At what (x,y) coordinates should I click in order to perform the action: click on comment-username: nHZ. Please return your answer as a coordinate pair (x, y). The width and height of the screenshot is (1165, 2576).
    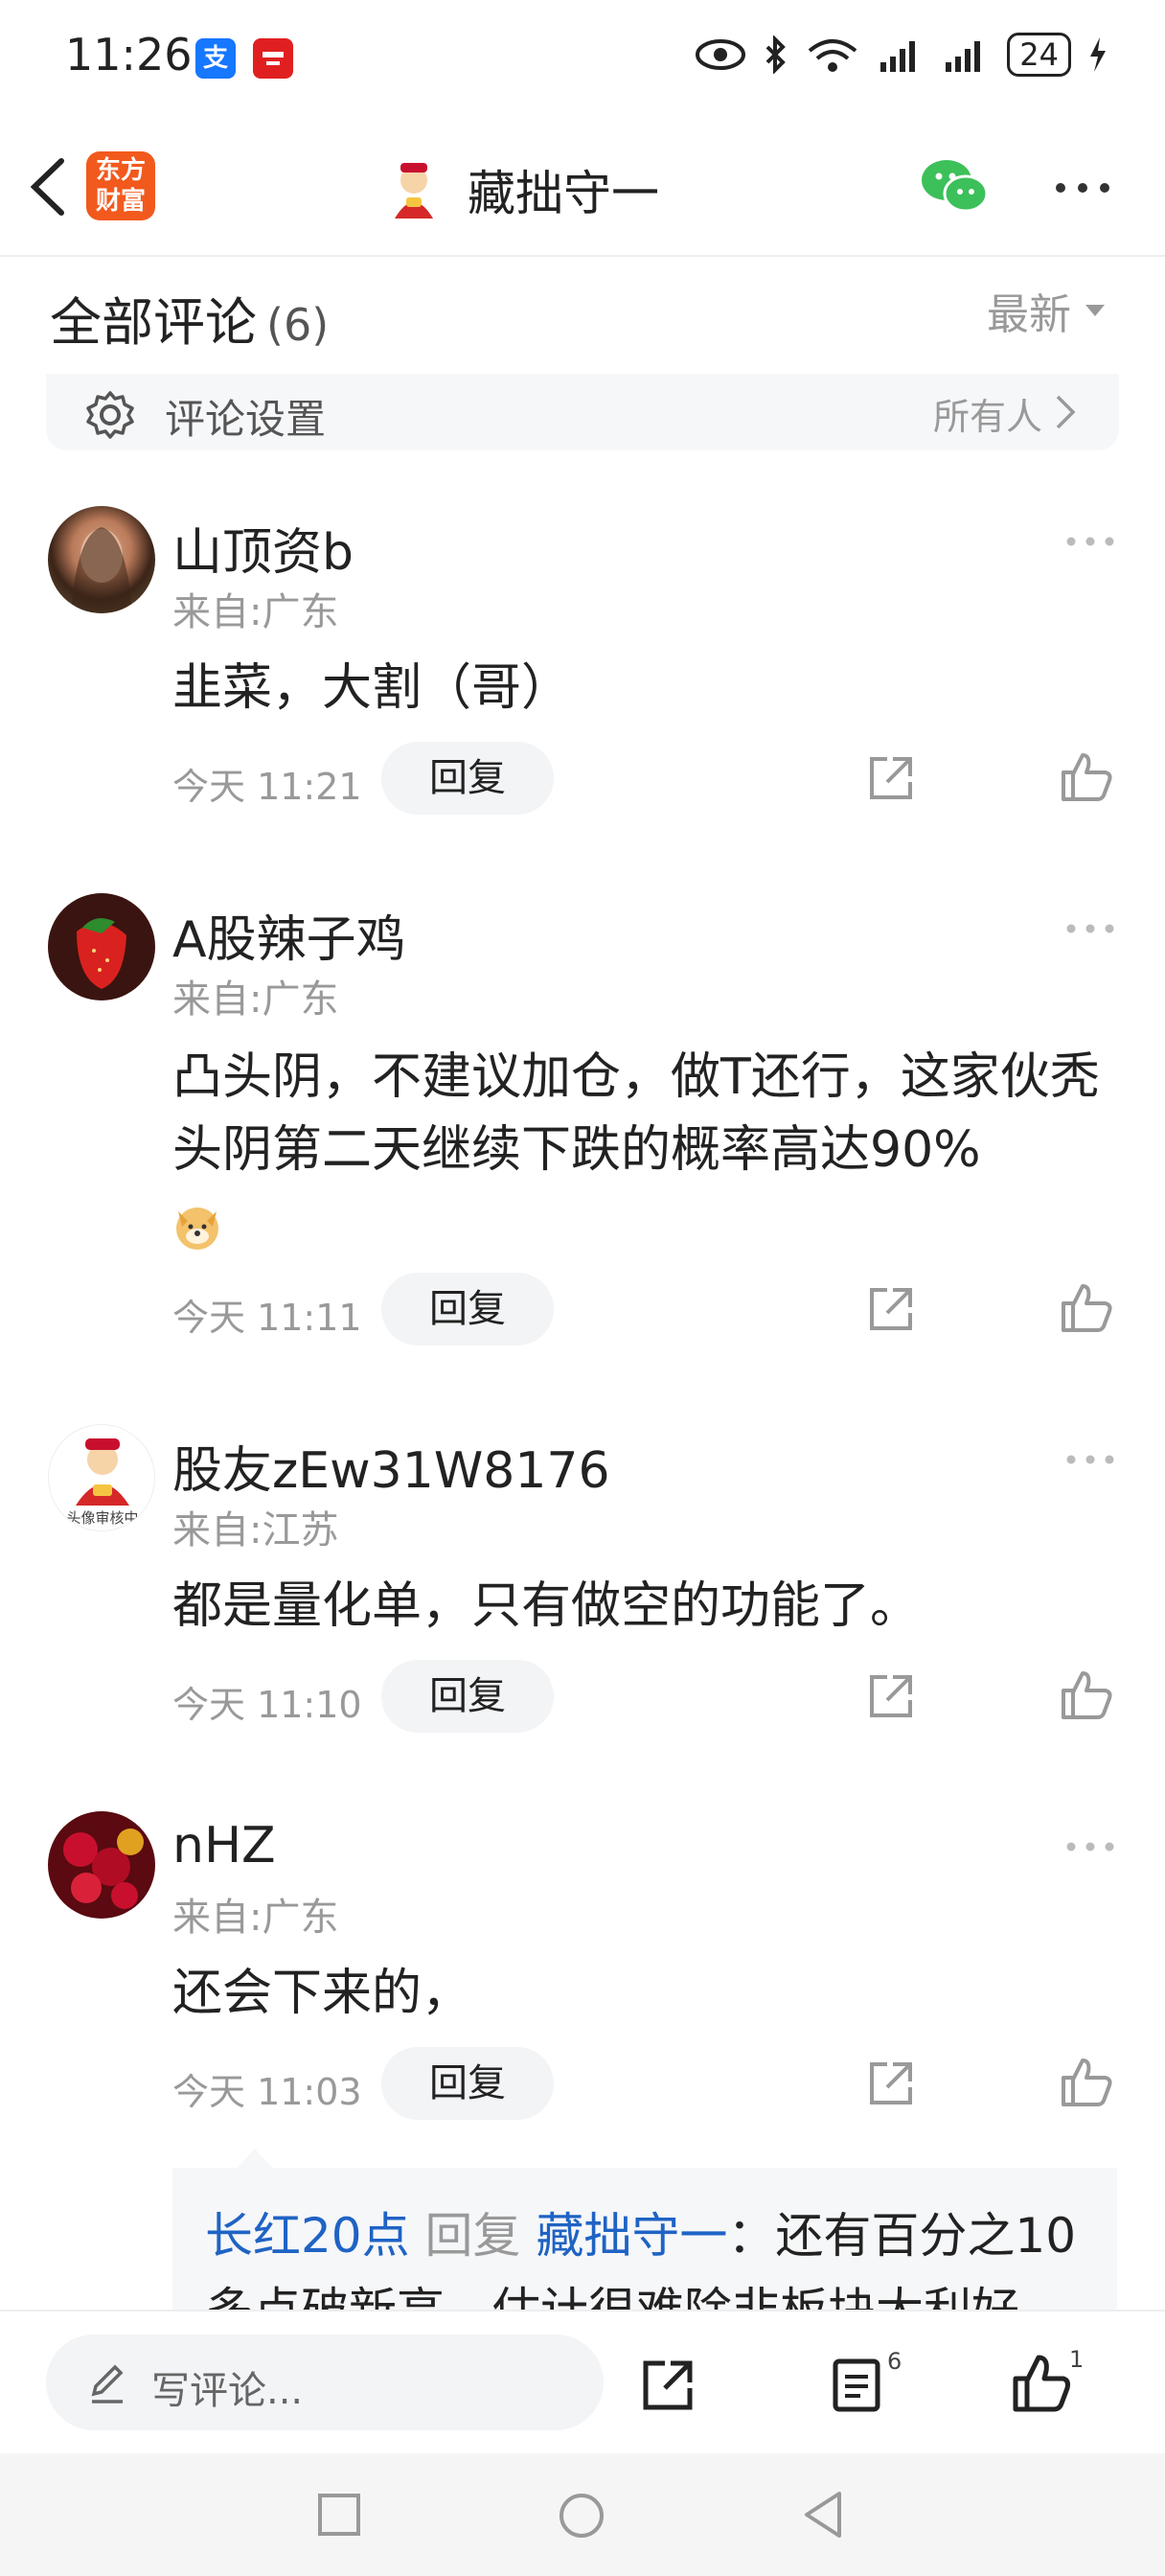
    Looking at the image, I should click on (224, 1845).